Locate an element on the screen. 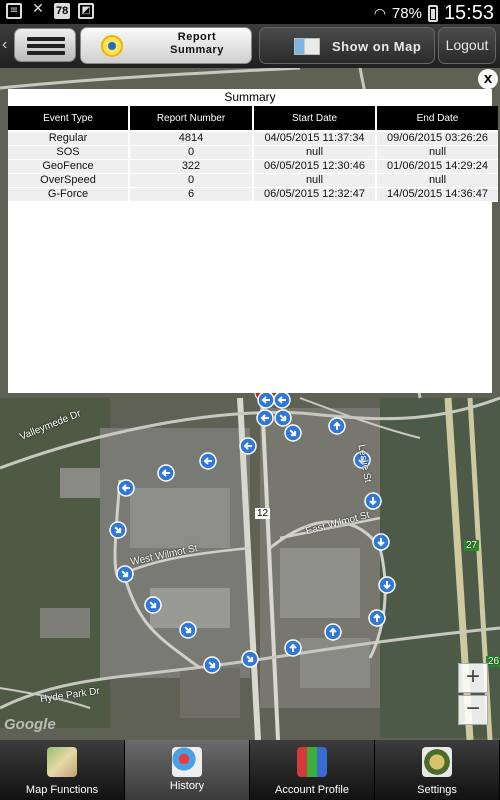 The height and width of the screenshot is (800, 500). report-icon is located at coordinates (112, 46).